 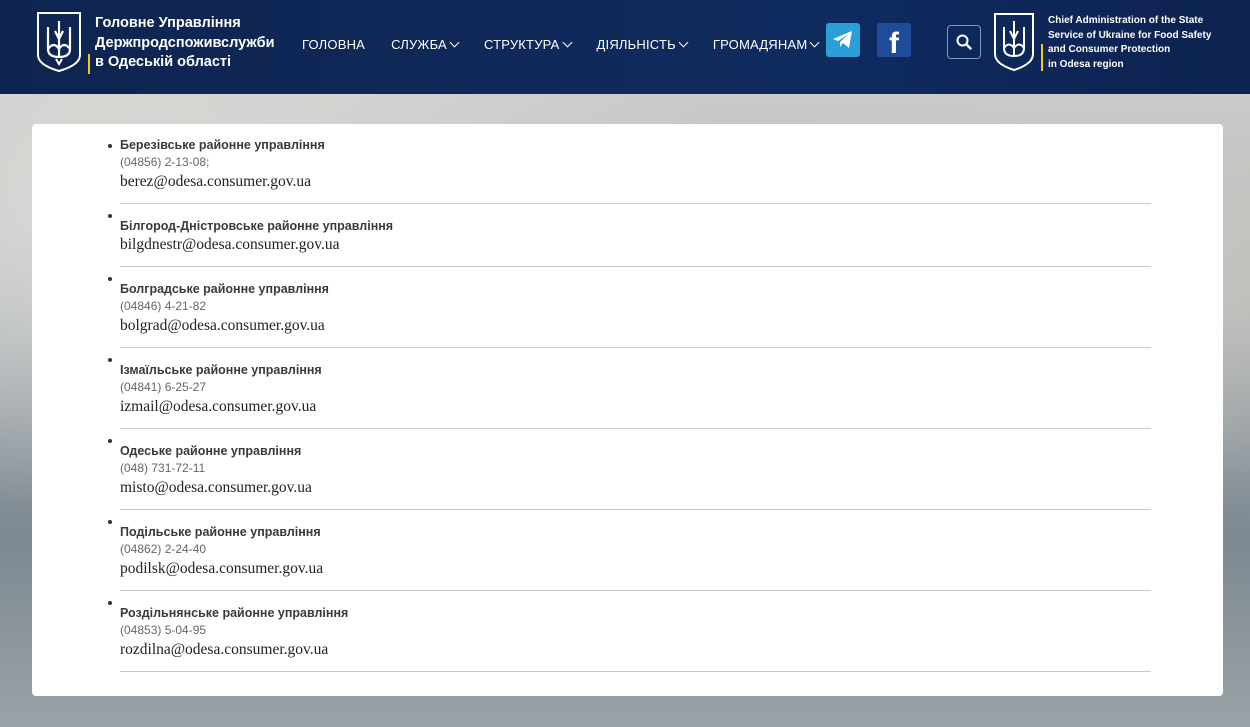 What do you see at coordinates (760, 44) in the screenshot?
I see `nav-item-label: ГРОМАДЯНАМ` at bounding box center [760, 44].